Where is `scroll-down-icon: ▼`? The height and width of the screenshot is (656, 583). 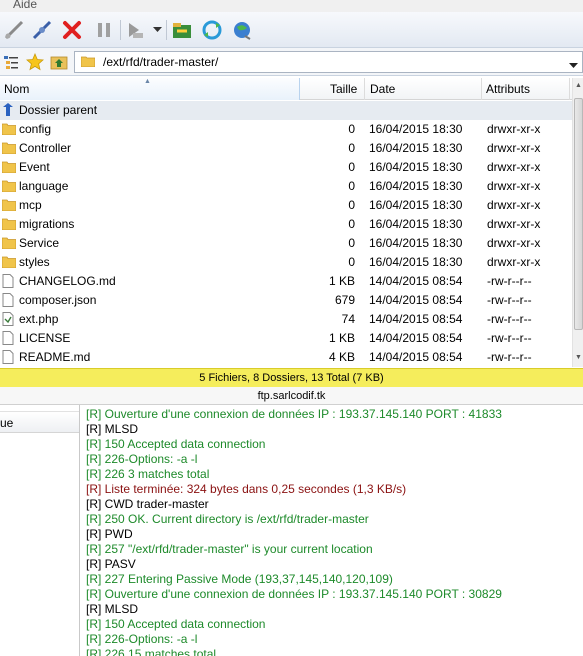 scroll-down-icon: ▼ is located at coordinates (578, 357).